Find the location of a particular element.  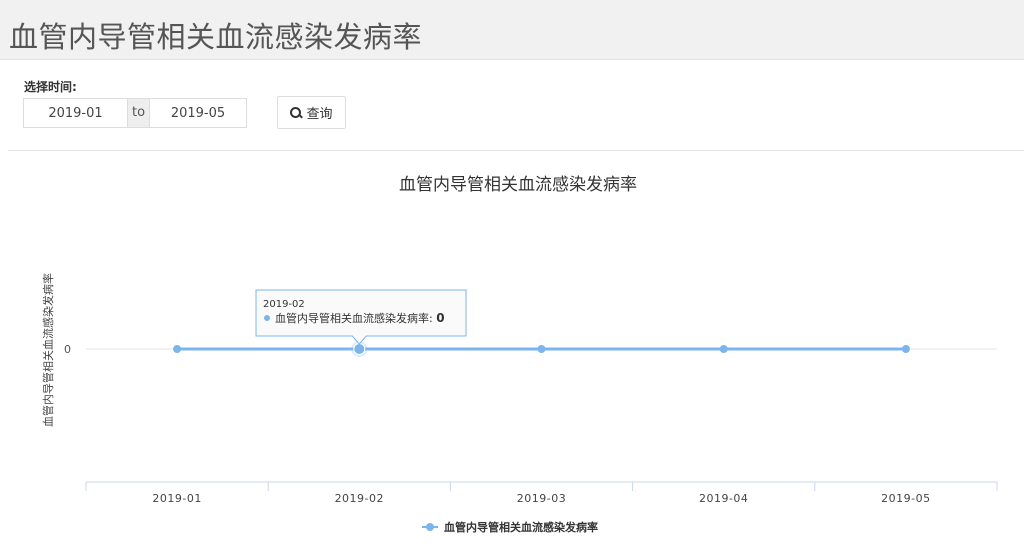

legend-symbol-marker is located at coordinates (430, 527).